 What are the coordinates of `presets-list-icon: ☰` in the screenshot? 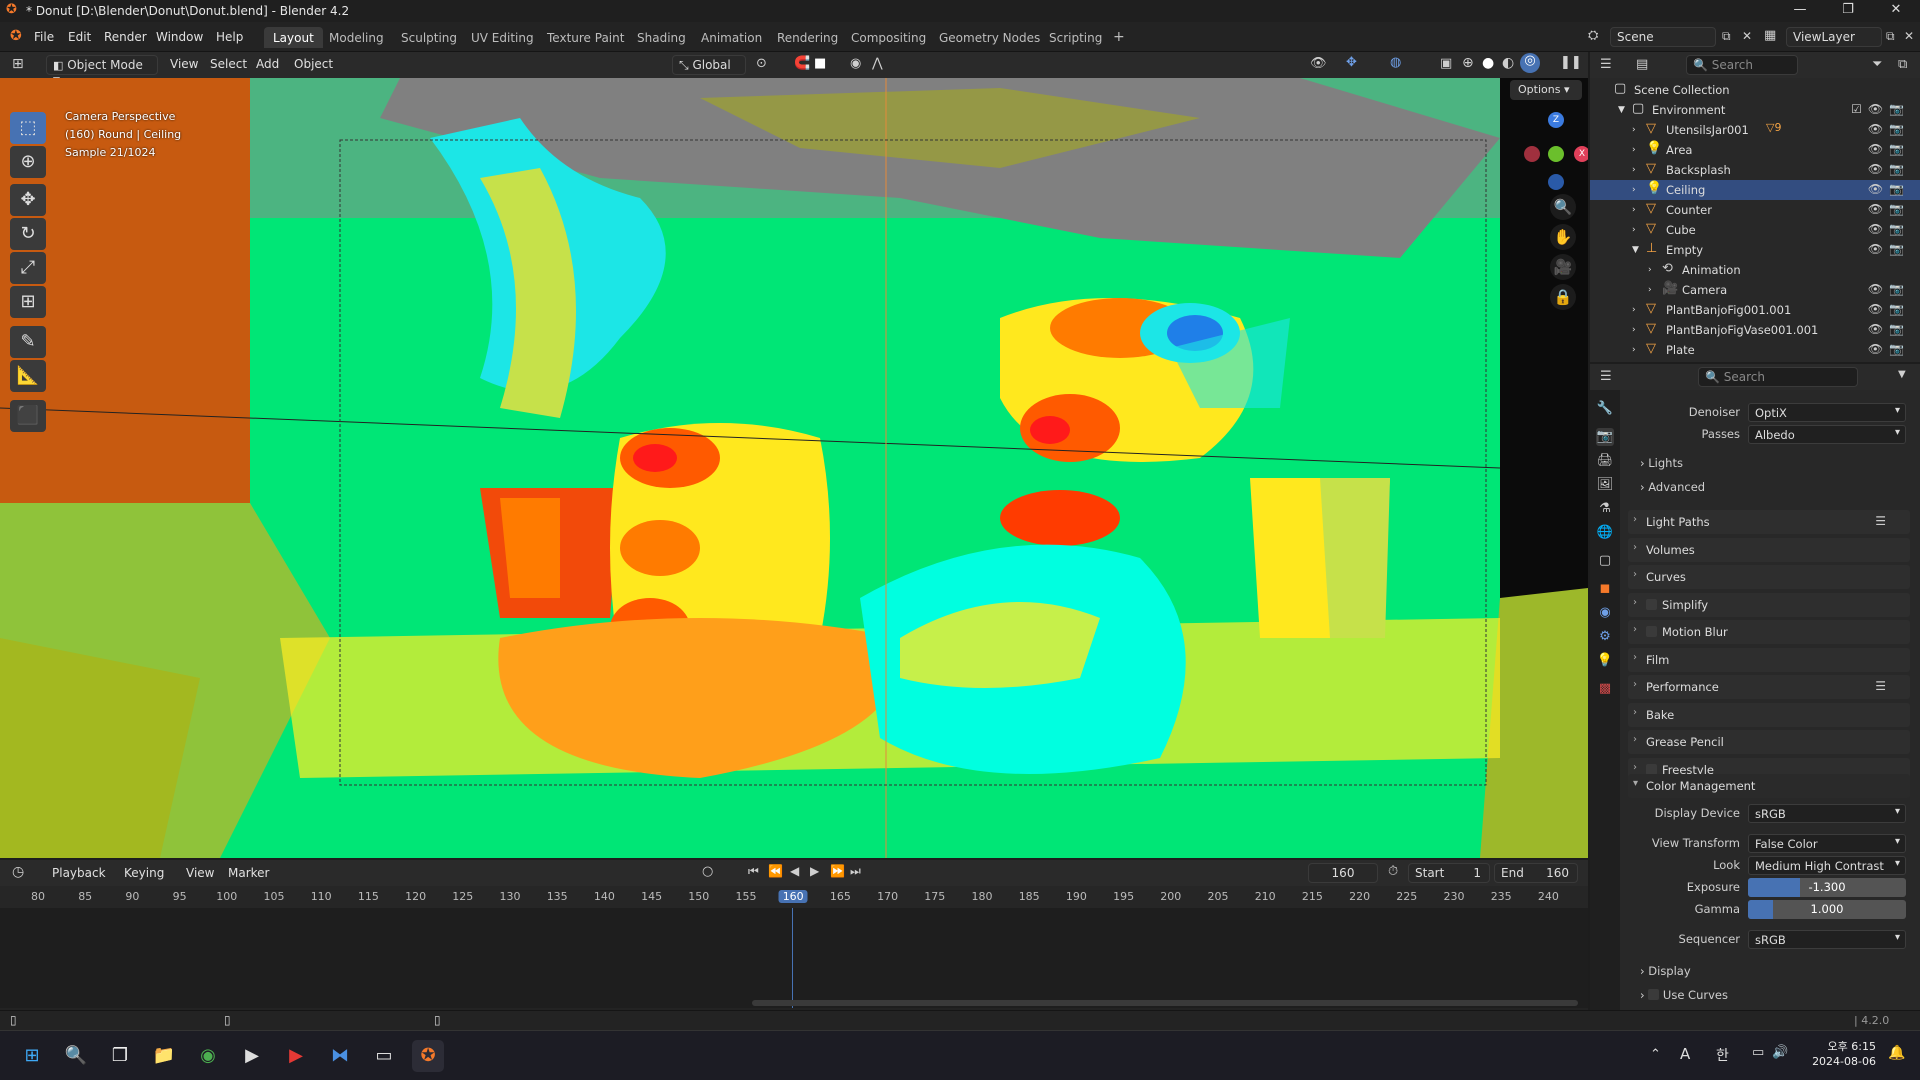 It's located at (1880, 686).